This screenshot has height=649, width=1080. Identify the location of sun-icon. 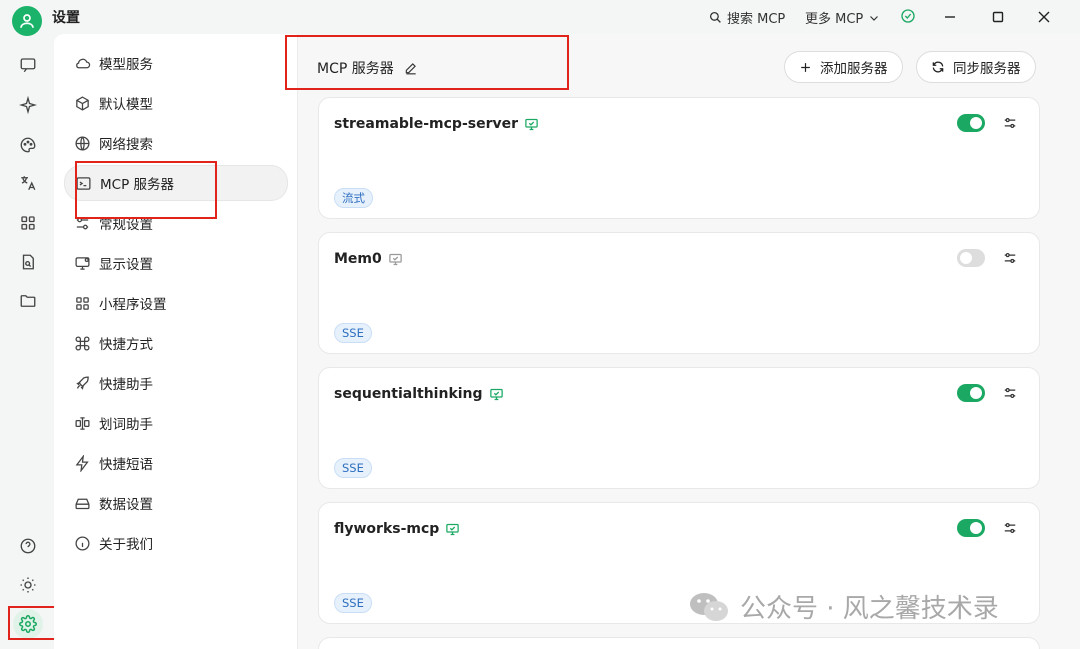
(28, 585).